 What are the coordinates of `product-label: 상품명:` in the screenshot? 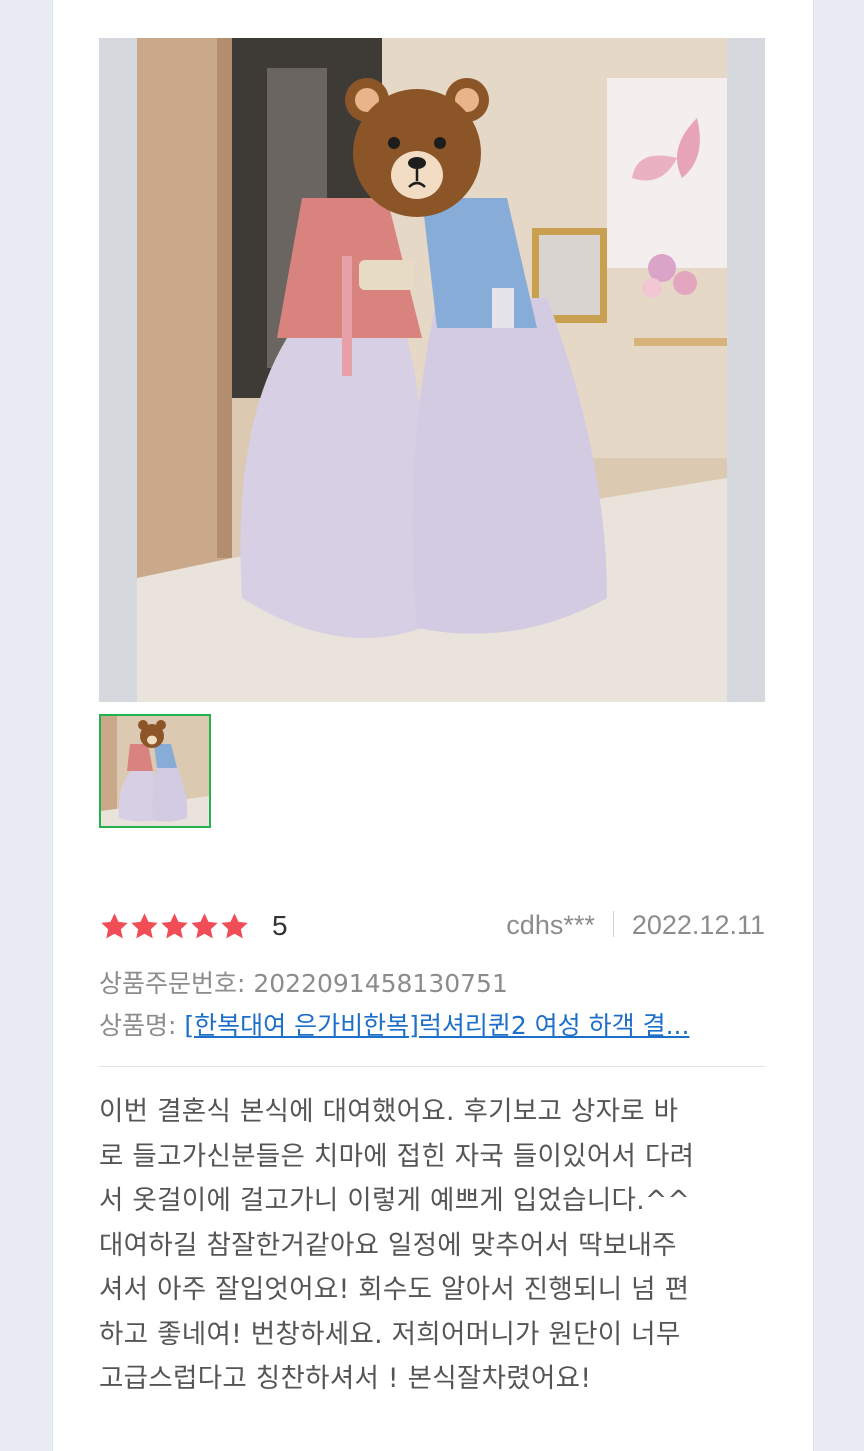 It's located at (142, 1025).